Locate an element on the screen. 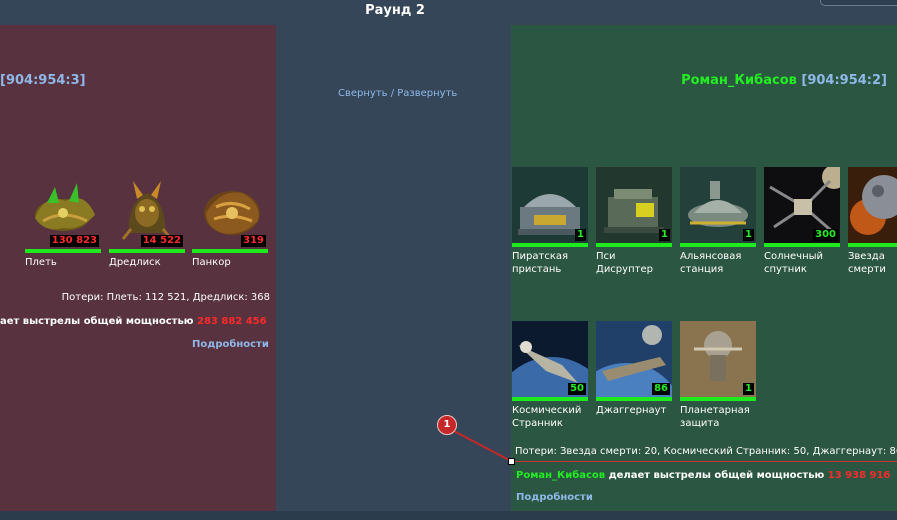 The height and width of the screenshot is (520, 897). unit-count: 14 522 is located at coordinates (161, 241).